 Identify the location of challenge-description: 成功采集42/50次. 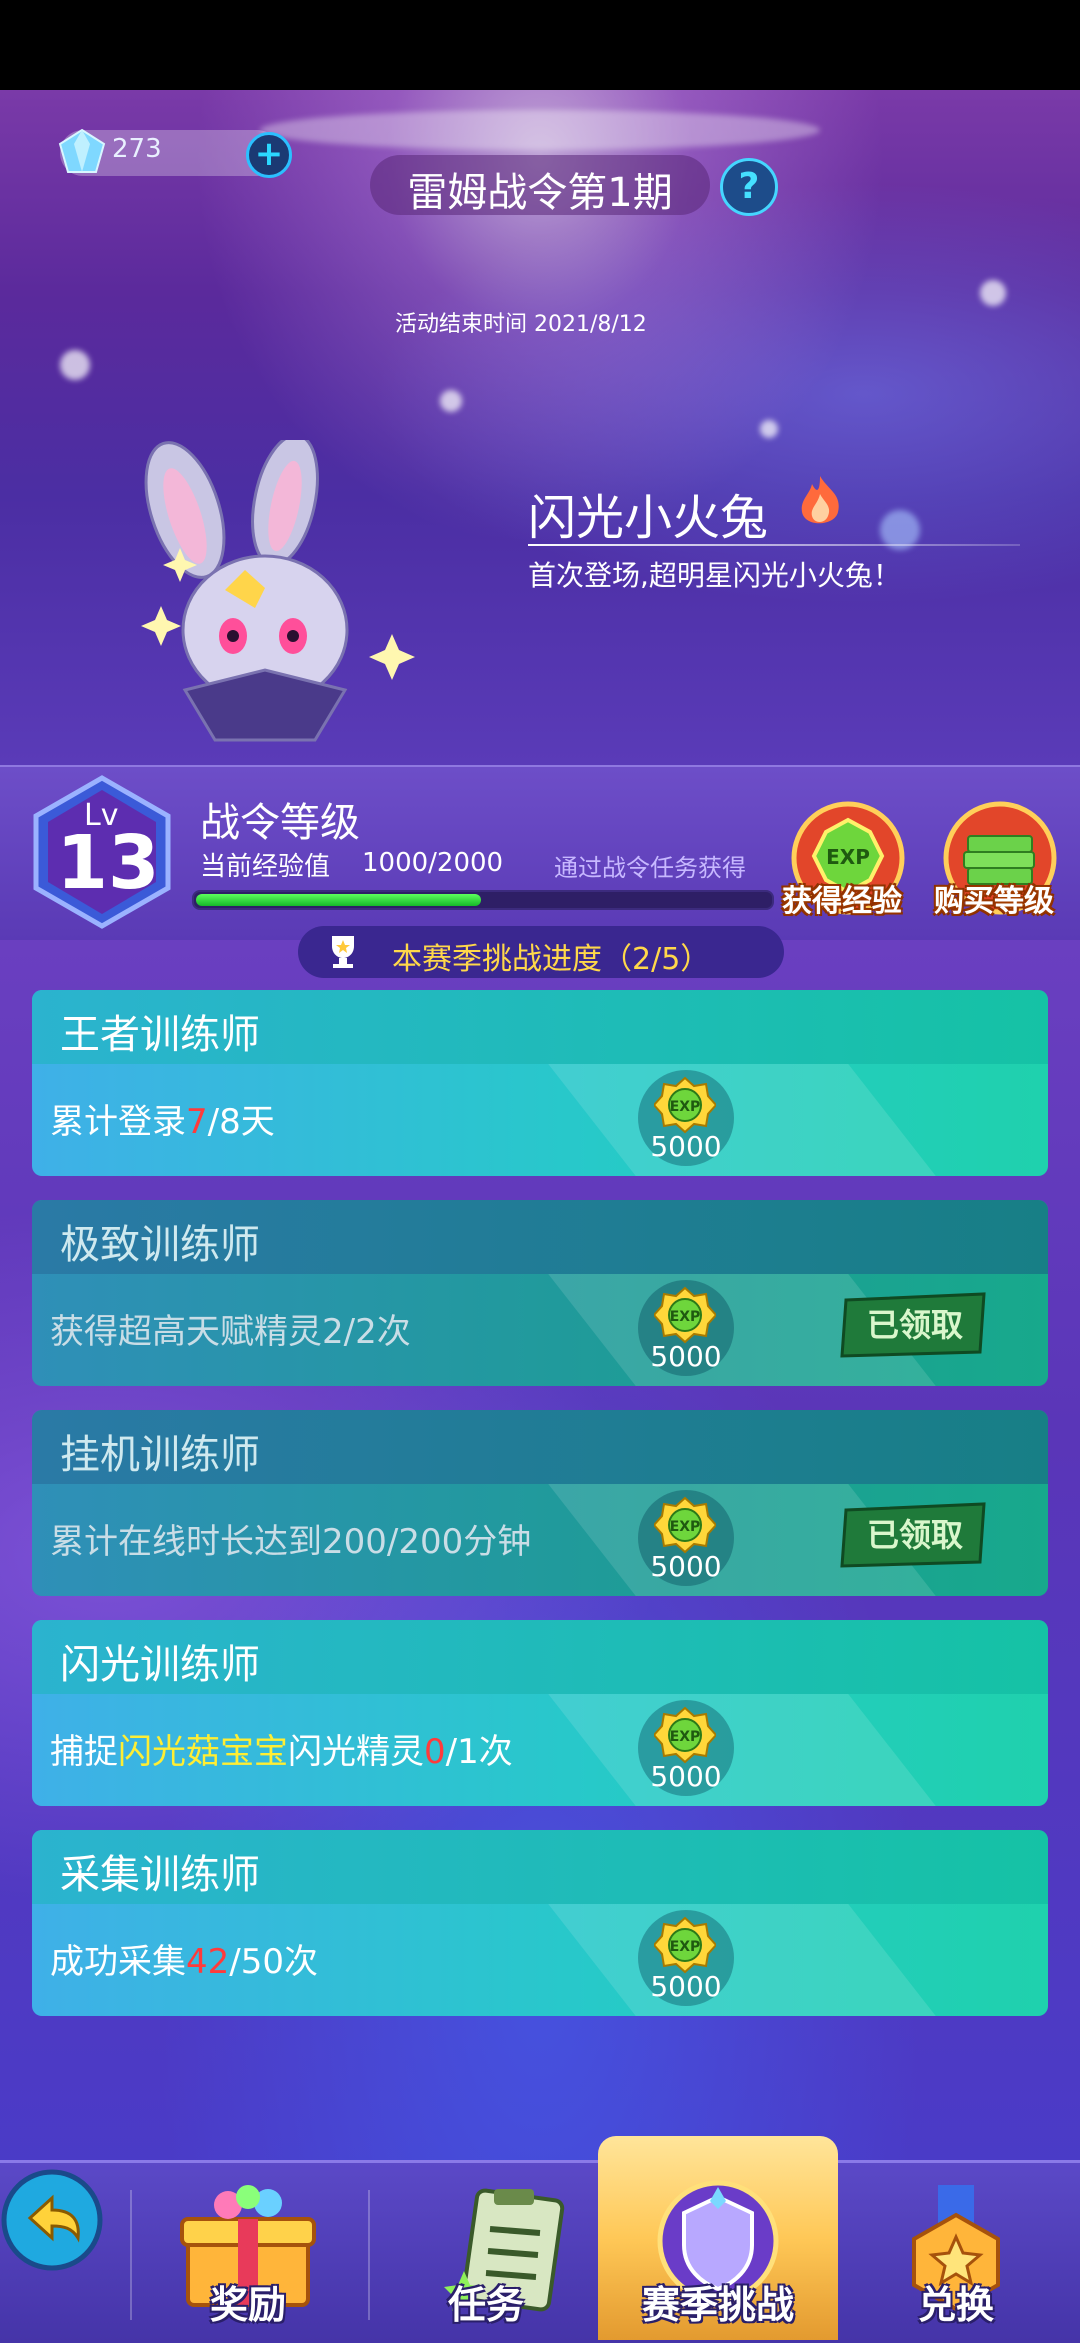
(184, 1958).